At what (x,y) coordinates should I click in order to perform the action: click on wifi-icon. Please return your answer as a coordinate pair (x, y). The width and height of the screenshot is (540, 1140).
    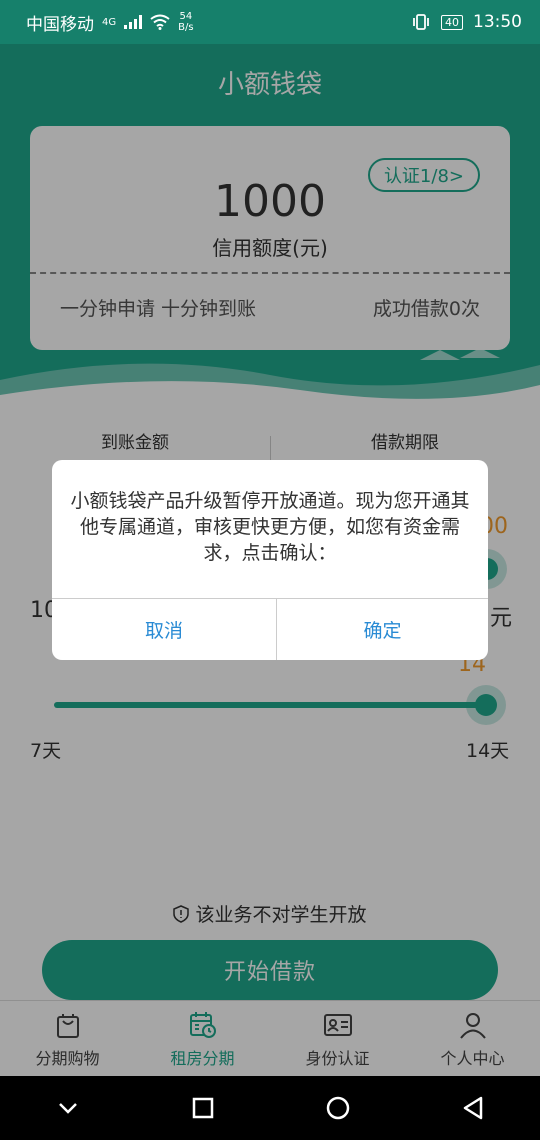
    Looking at the image, I should click on (160, 22).